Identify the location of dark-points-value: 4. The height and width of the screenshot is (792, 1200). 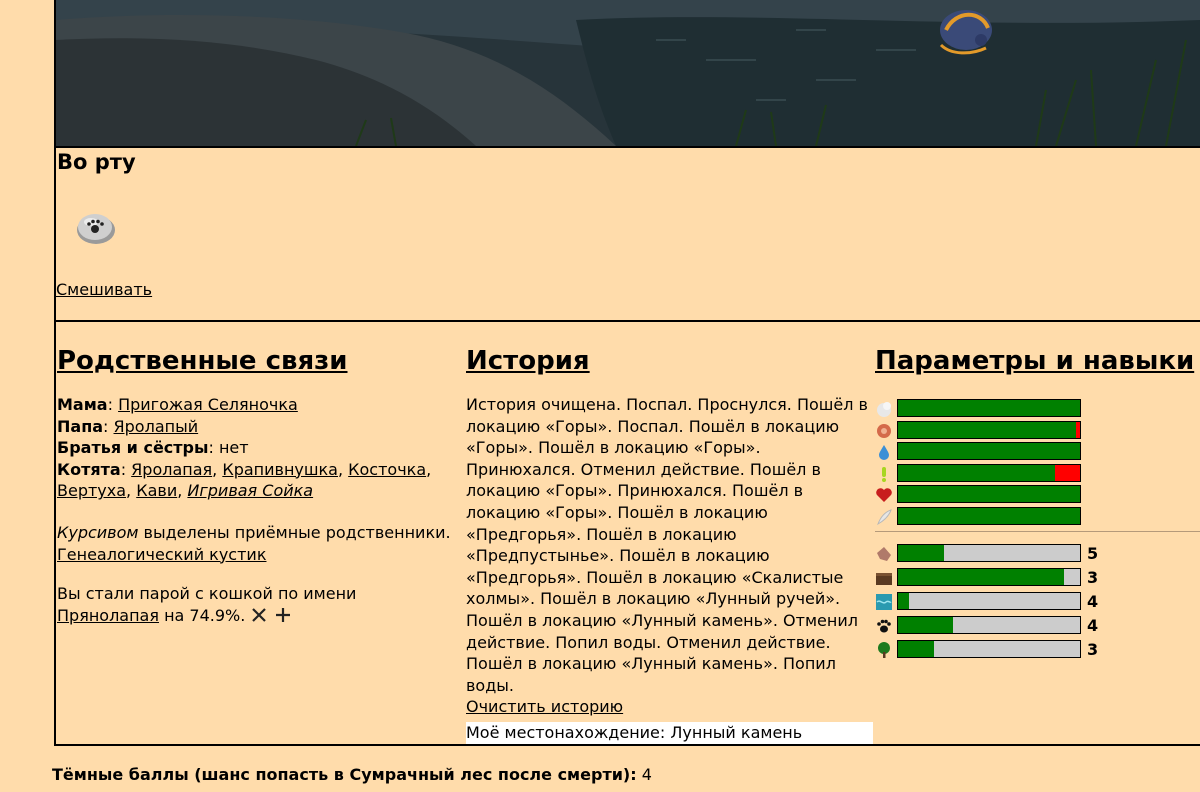
(646, 774).